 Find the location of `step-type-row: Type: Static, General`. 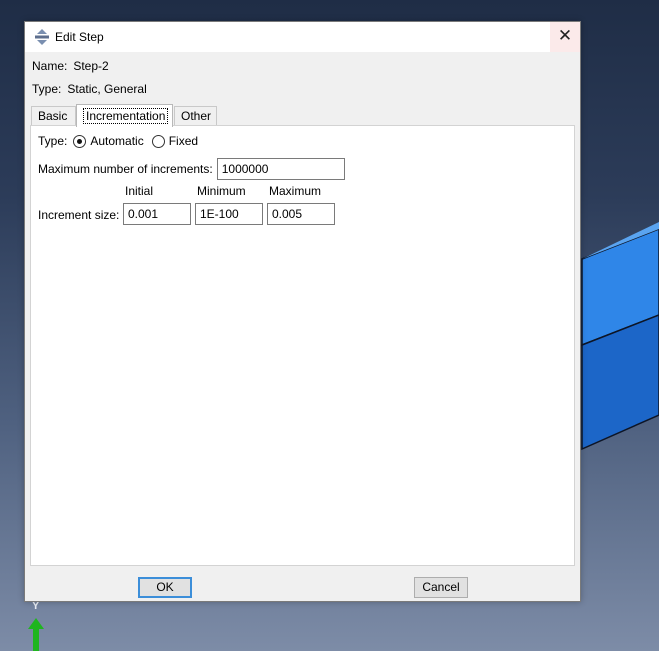

step-type-row: Type: Static, General is located at coordinates (89, 89).